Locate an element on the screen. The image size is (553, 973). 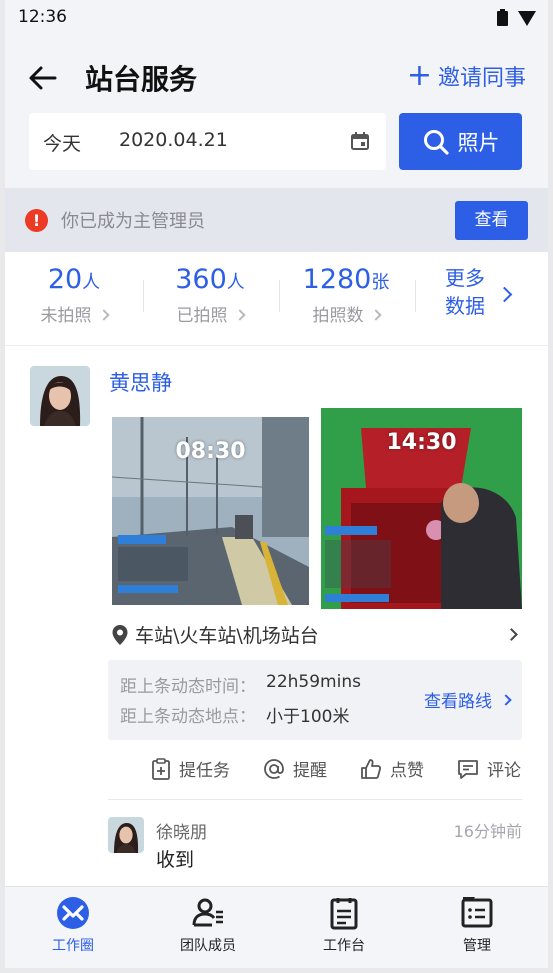
tab-management: 管理 is located at coordinates (477, 925).